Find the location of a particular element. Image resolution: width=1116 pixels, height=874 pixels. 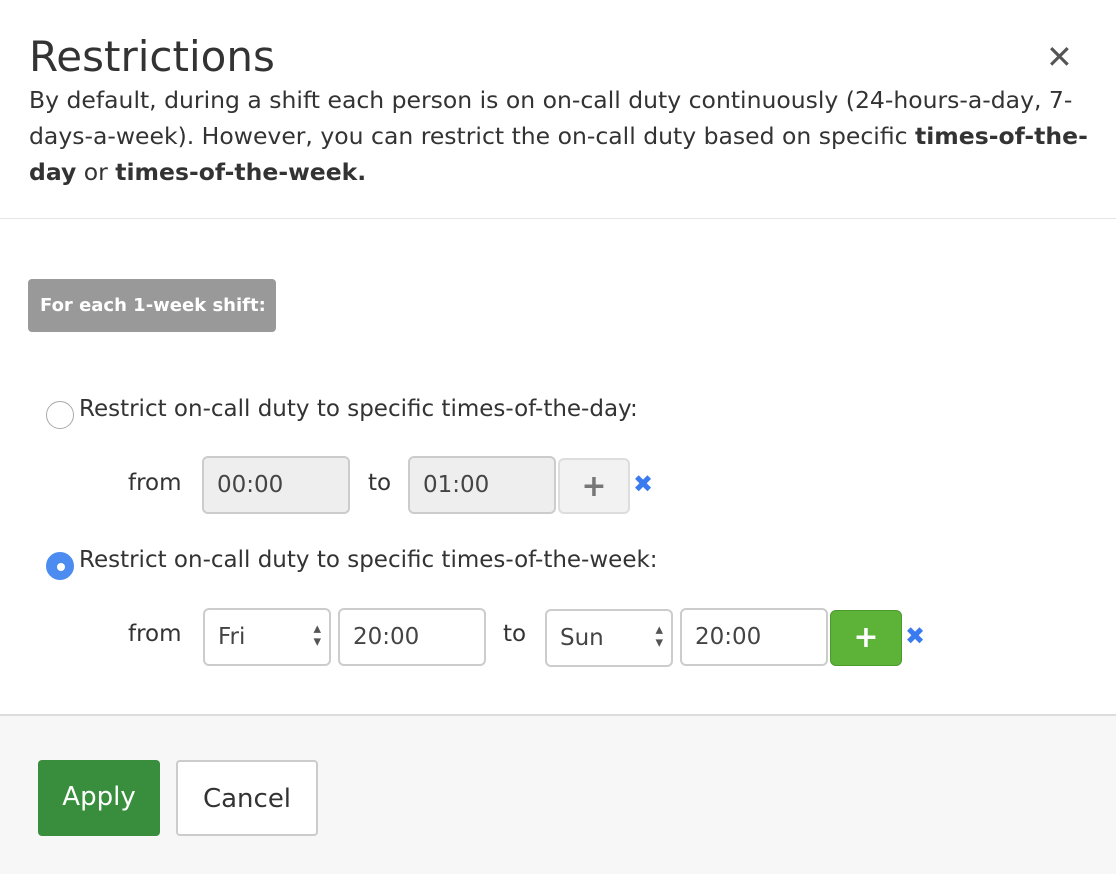

week-remove-icon: ✖ is located at coordinates (915, 636).